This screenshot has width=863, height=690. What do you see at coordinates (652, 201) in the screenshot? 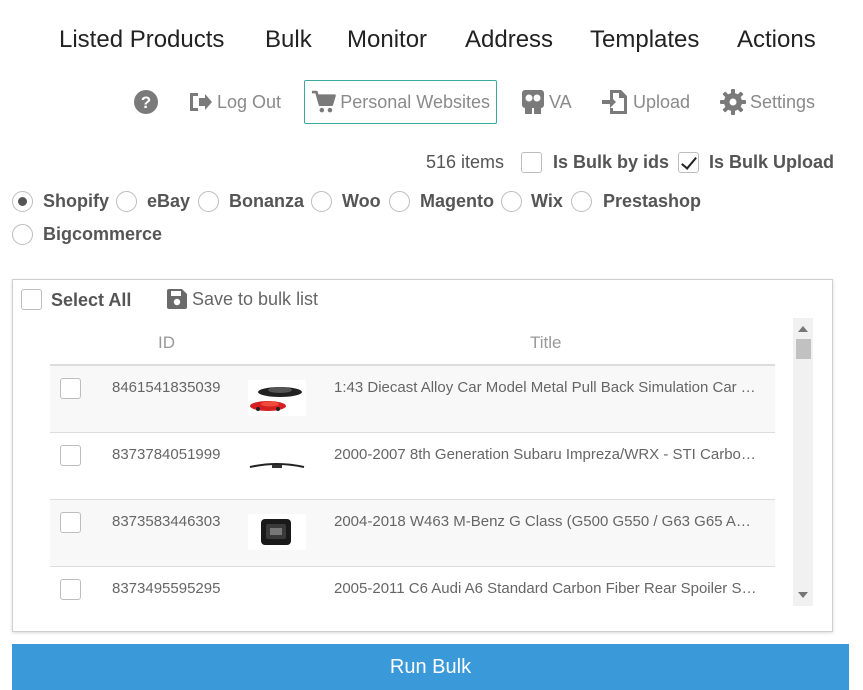
I see `radio-label-prestashop: Prestashop` at bounding box center [652, 201].